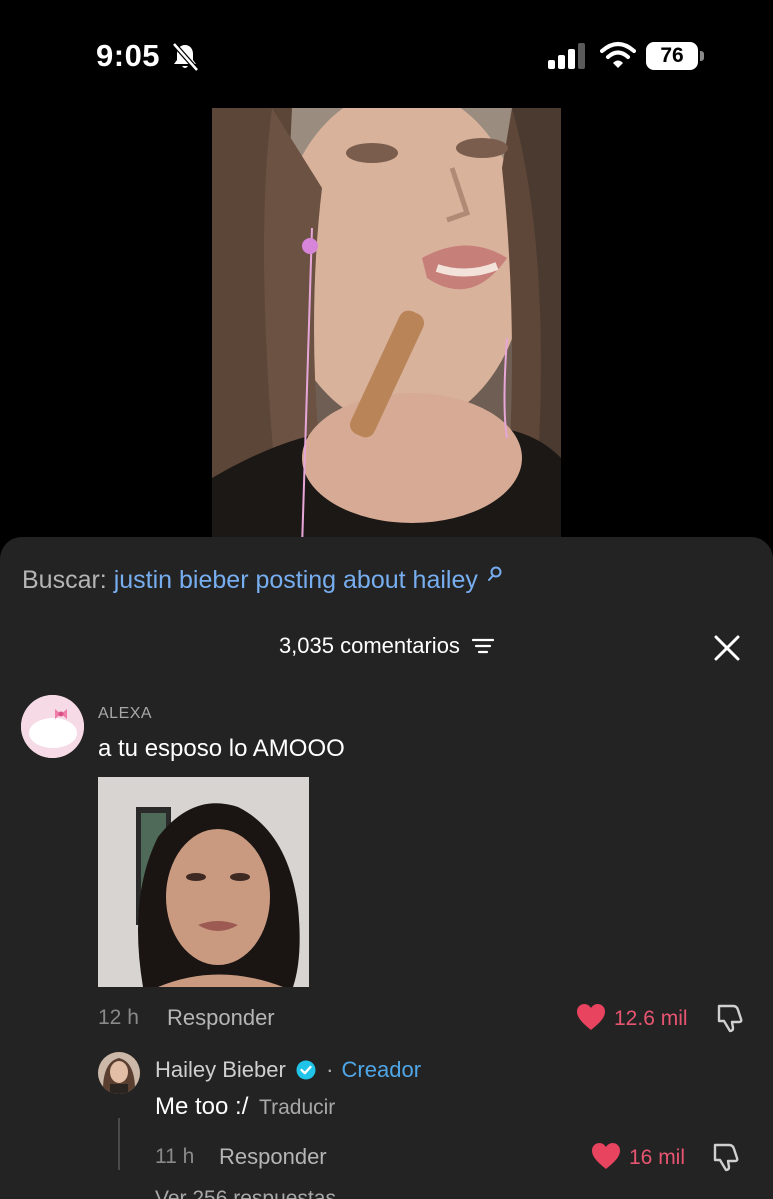  What do you see at coordinates (369, 646) in the screenshot?
I see `comments-count: 3,035 comentarios` at bounding box center [369, 646].